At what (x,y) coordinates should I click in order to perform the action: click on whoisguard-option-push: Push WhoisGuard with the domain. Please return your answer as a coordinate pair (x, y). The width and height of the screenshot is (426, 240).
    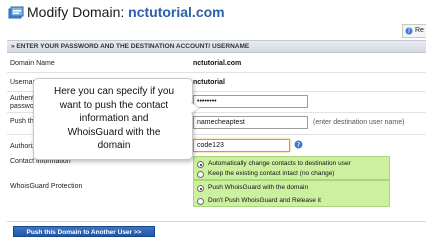
    Looking at the image, I should click on (251, 188).